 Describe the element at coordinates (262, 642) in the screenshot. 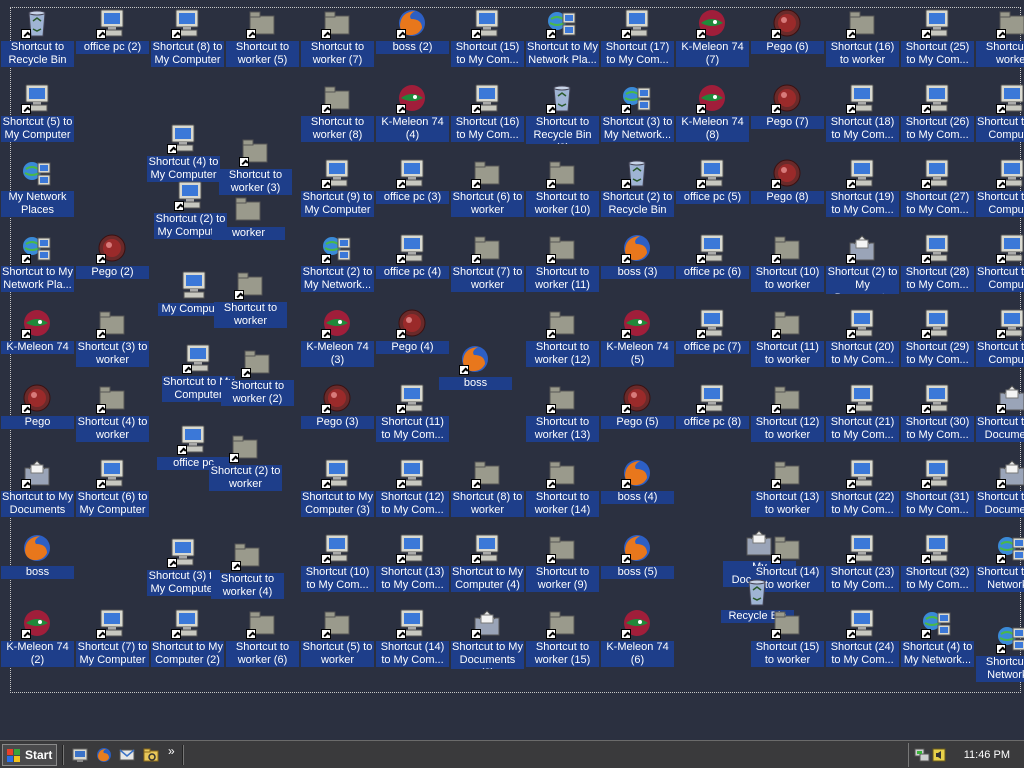

I see `desktop-icon: Shortcut to worker (6)` at that location.